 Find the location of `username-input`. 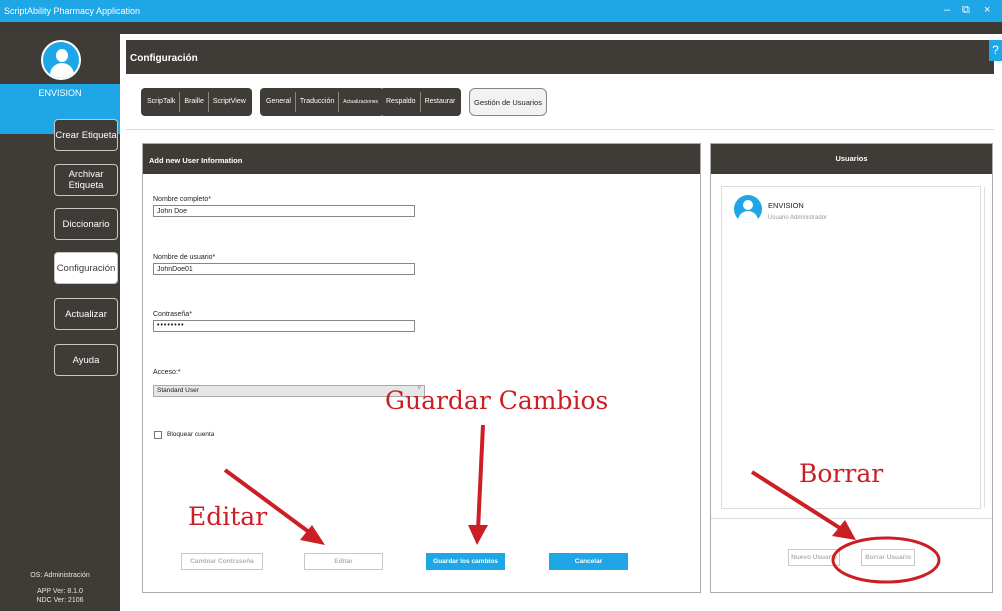

username-input is located at coordinates (284, 269).